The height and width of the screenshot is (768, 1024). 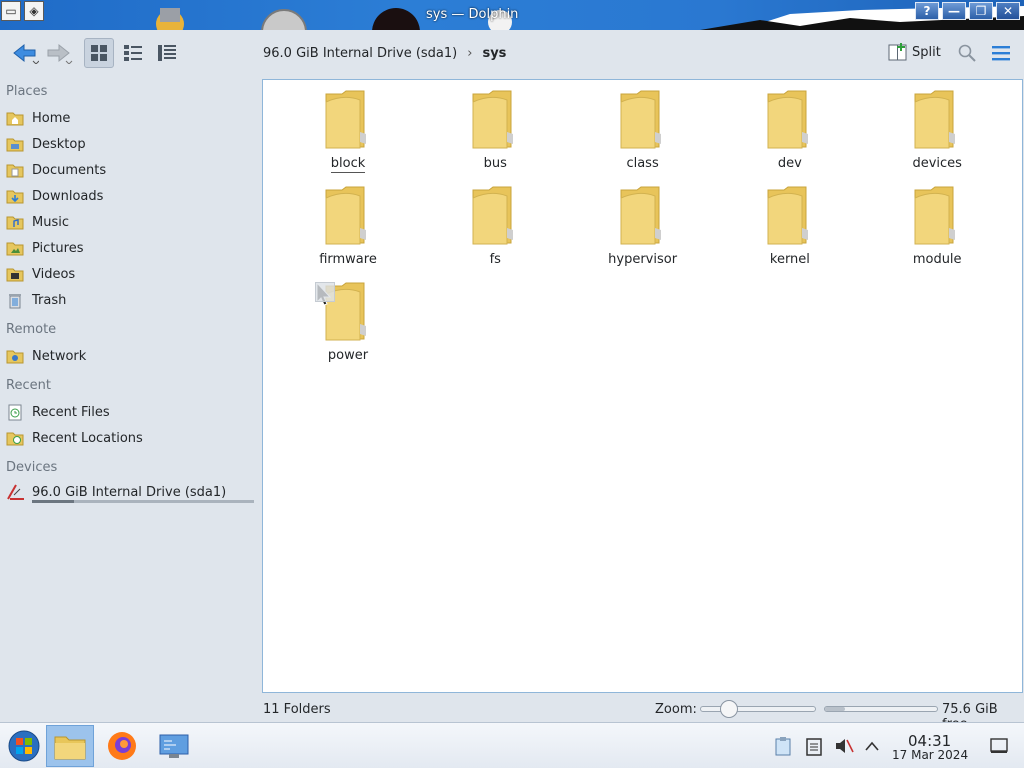 What do you see at coordinates (15, 118) in the screenshot?
I see `home-folder-icon` at bounding box center [15, 118].